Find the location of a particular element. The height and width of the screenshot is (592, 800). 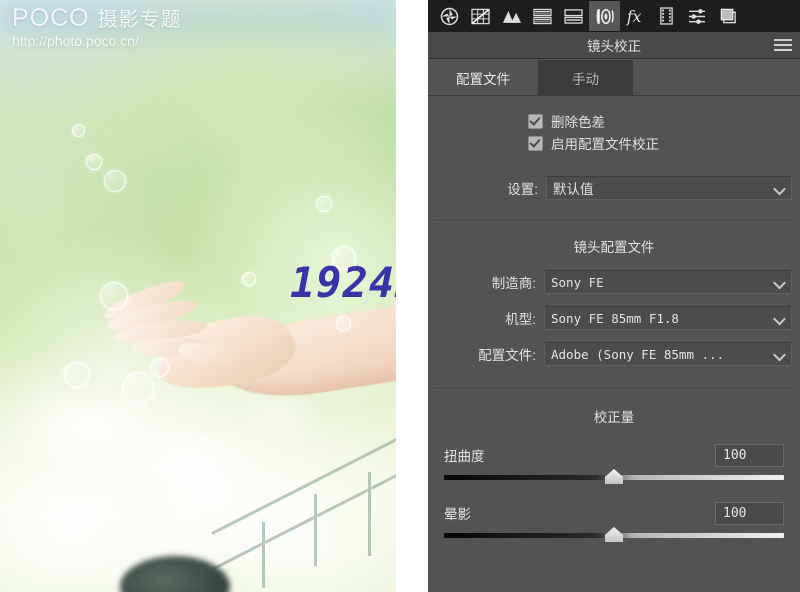

settings-row: 设置: 默认值 is located at coordinates (614, 188).